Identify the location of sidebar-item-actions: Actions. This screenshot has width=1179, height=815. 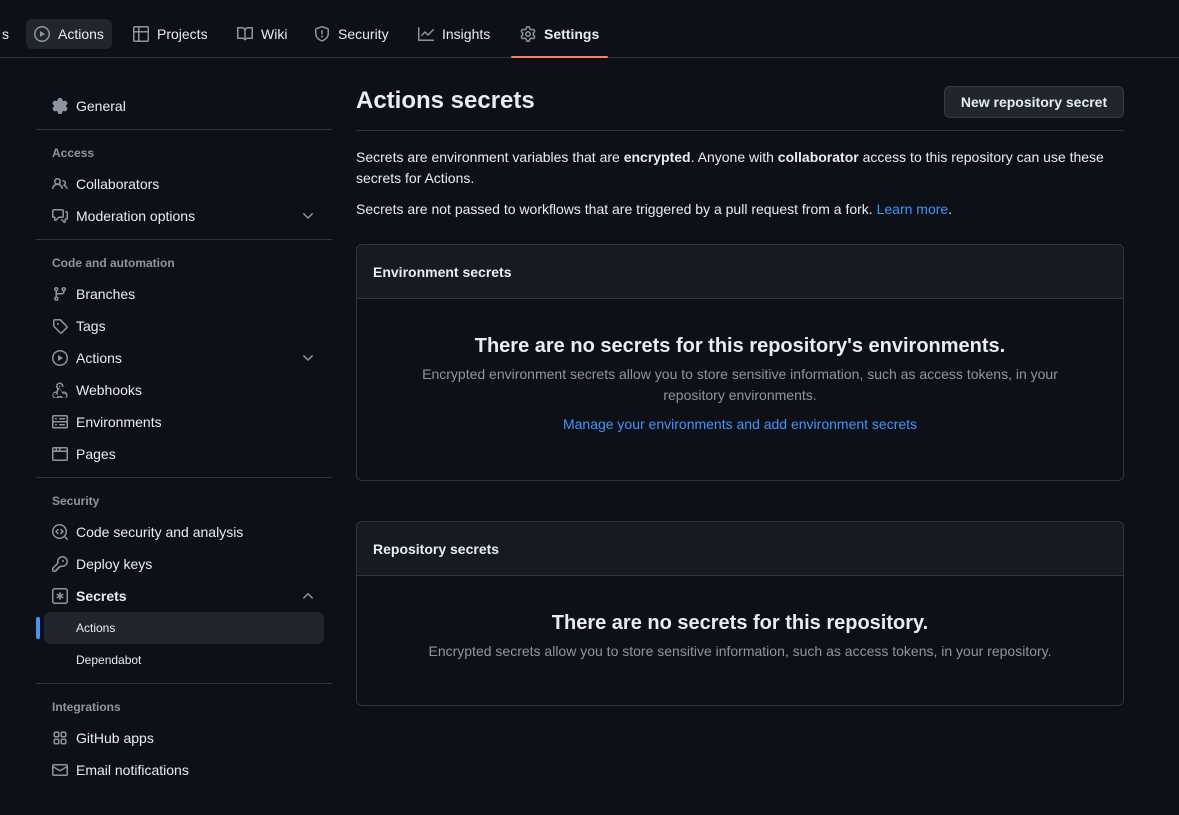
(184, 358).